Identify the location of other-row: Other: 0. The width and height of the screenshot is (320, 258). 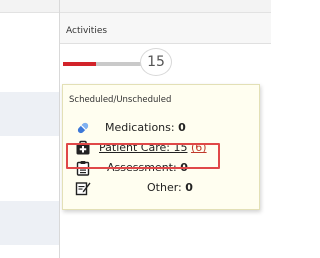
(161, 188).